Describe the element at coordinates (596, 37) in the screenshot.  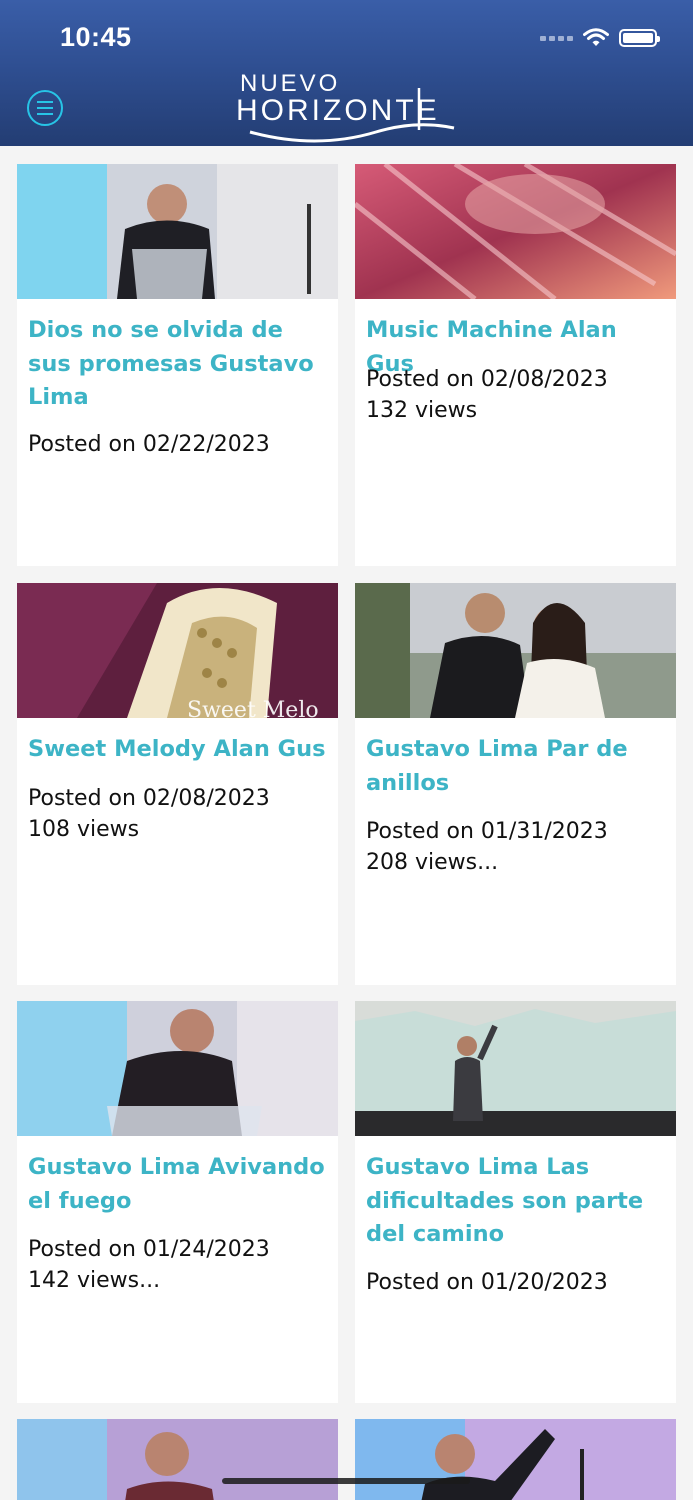
I see `wifi-icon` at that location.